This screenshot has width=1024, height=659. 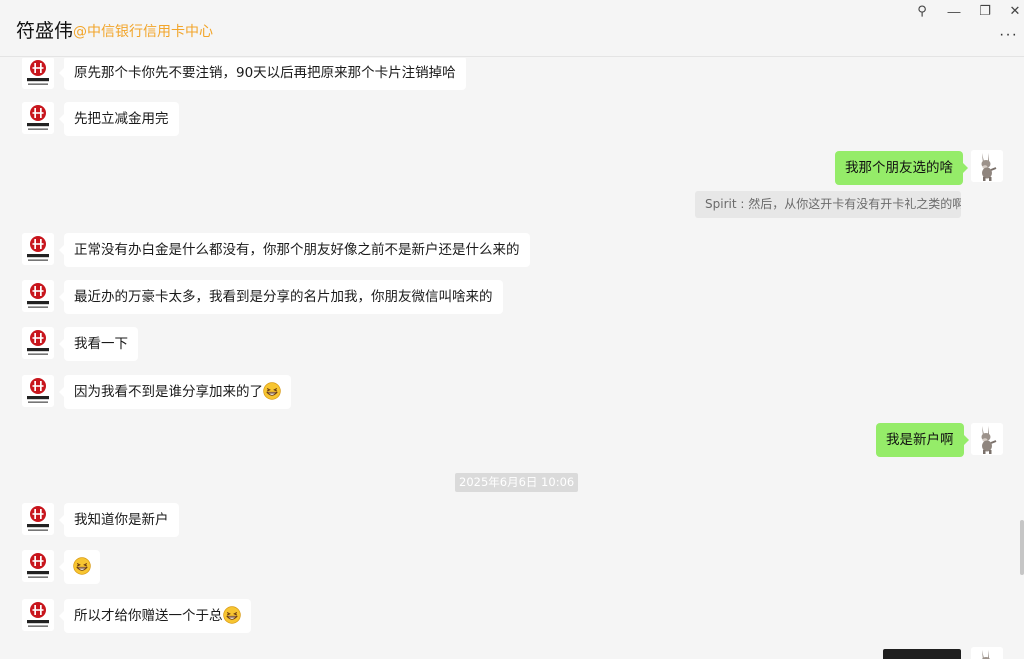 I want to click on pin-icon: ⚲, so click(x=922, y=11).